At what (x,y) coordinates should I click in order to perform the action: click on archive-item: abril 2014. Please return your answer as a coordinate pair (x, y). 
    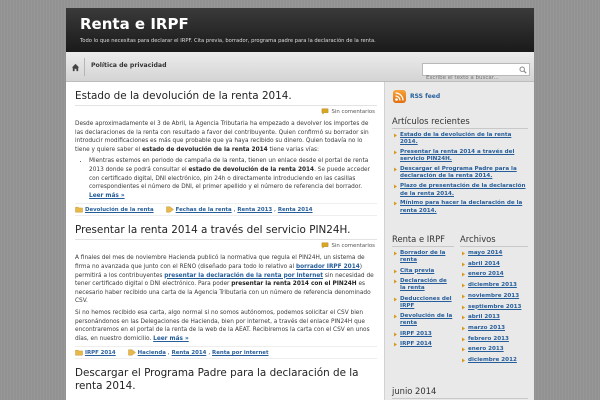
    Looking at the image, I should click on (494, 264).